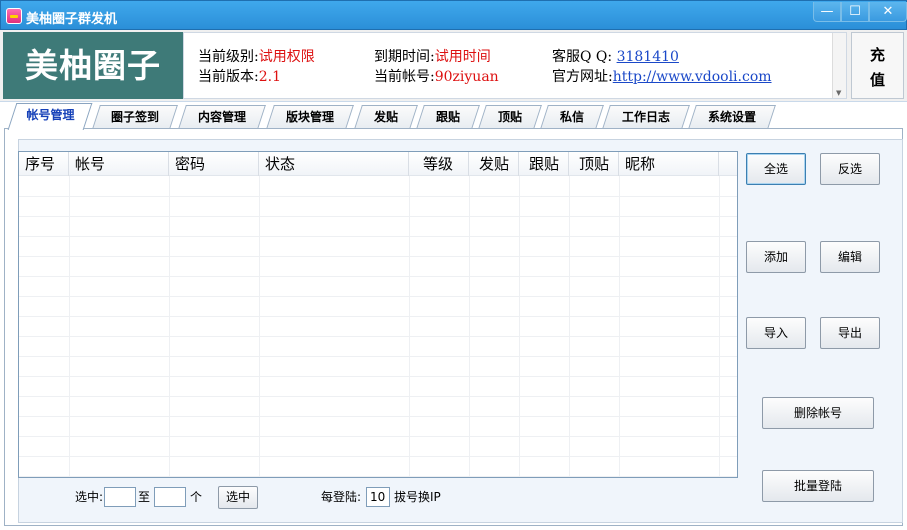 Image resolution: width=907 pixels, height=530 pixels. I want to click on close-button: ✕, so click(888, 12).